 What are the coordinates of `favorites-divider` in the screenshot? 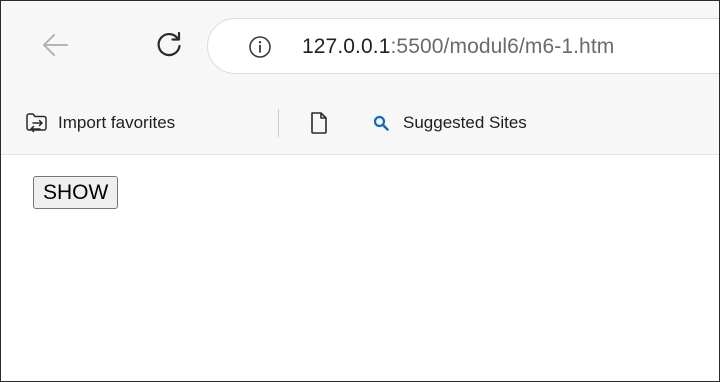 It's located at (278, 123).